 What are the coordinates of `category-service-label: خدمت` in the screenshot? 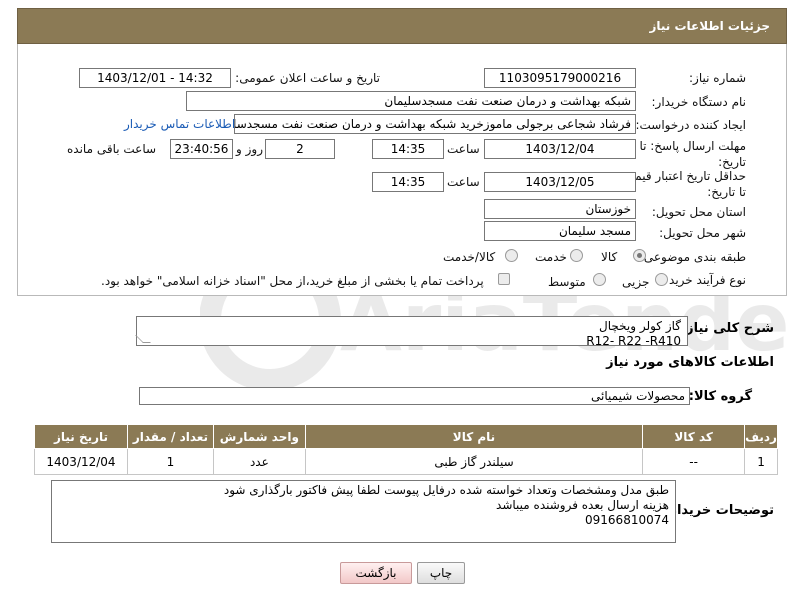 It's located at (551, 257).